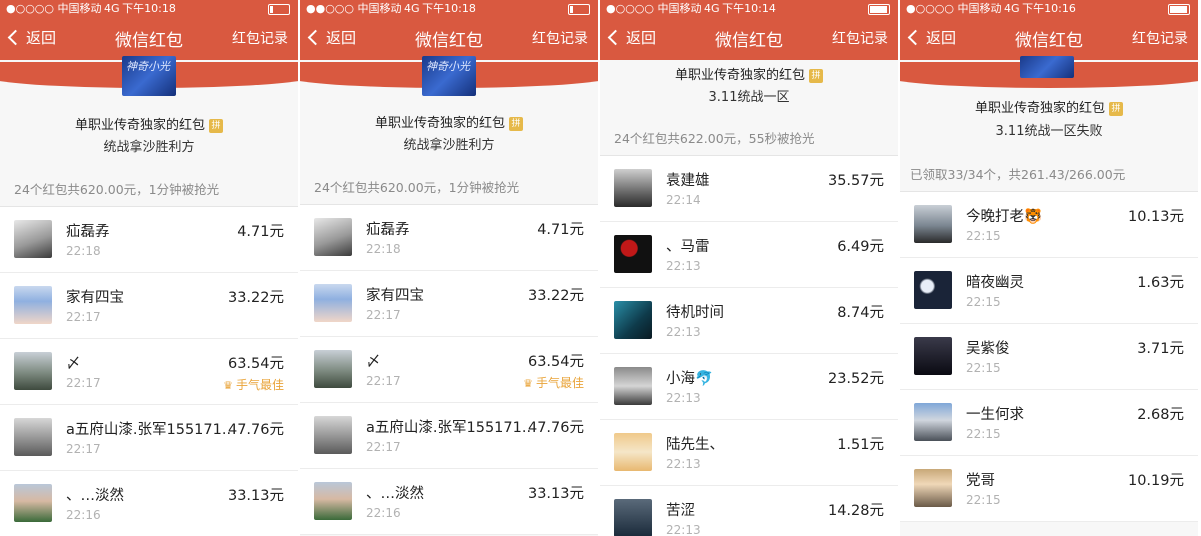  What do you see at coordinates (1004, 217) in the screenshot?
I see `claimer-name: 今晚打老🐯` at bounding box center [1004, 217].